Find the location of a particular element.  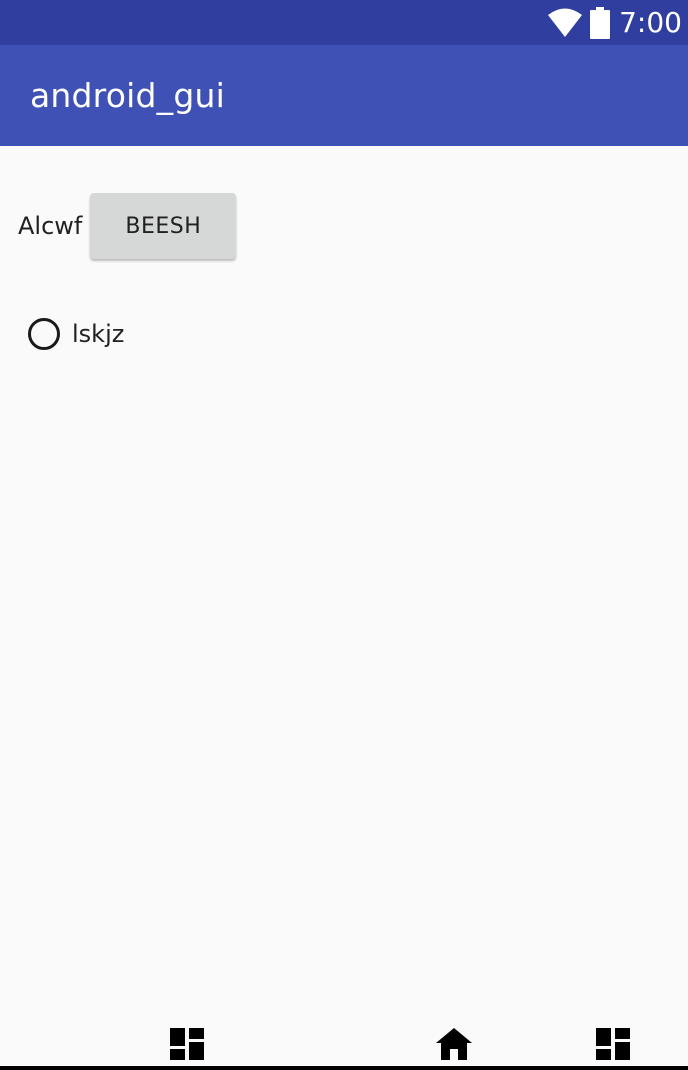

radio-unchecked-icon is located at coordinates (44, 334).